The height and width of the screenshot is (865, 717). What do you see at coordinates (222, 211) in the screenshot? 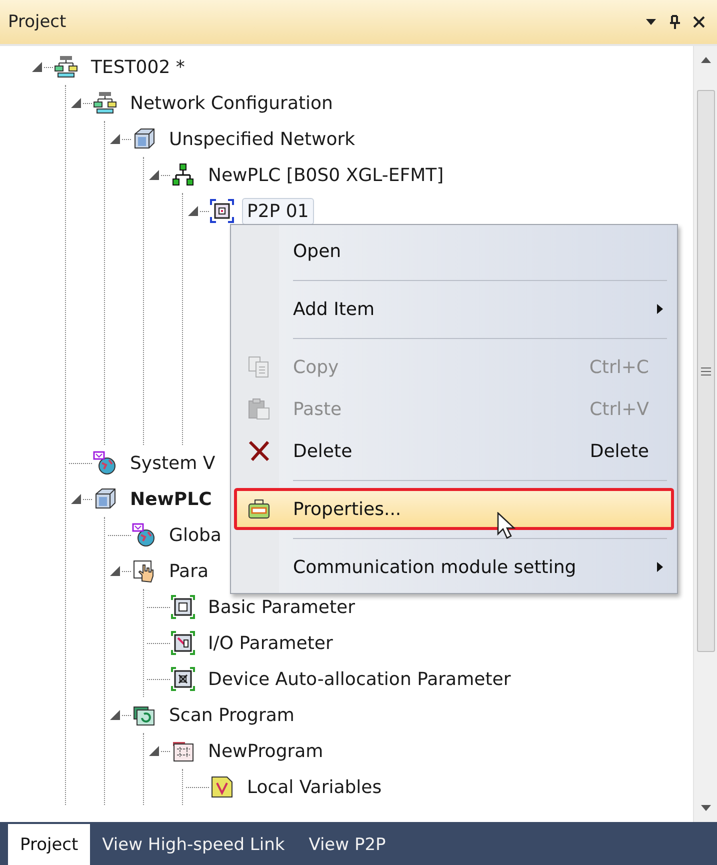
I see `module-icon` at bounding box center [222, 211].